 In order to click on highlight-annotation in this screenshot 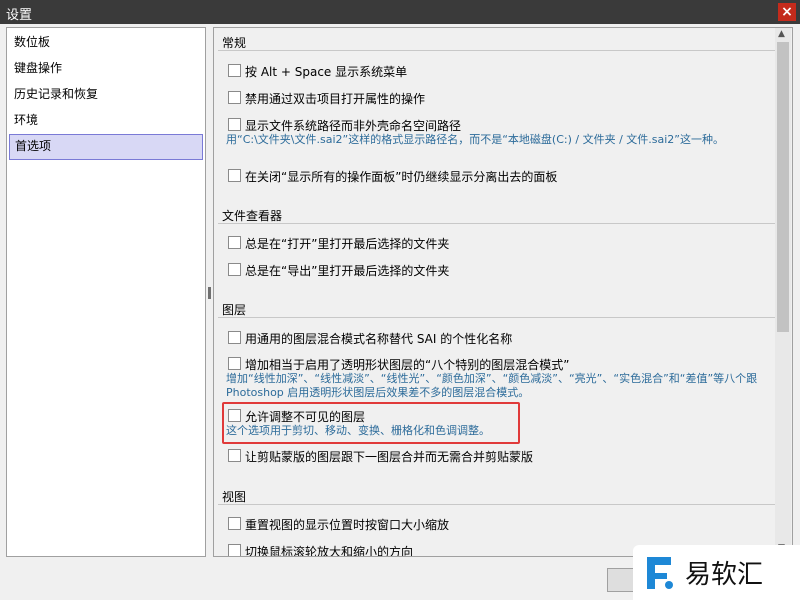, I will do `click(371, 423)`.